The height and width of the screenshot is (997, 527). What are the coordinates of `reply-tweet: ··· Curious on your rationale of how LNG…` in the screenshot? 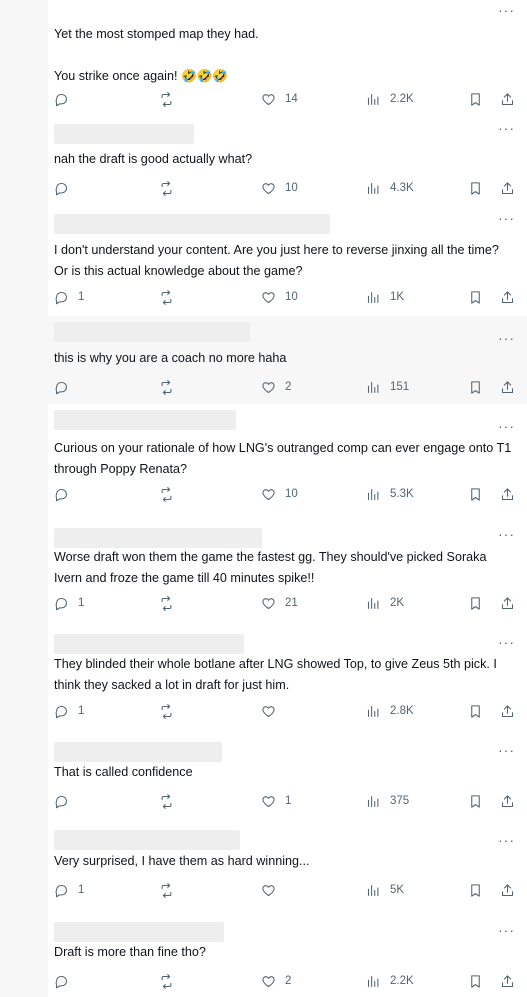 It's located at (287, 458).